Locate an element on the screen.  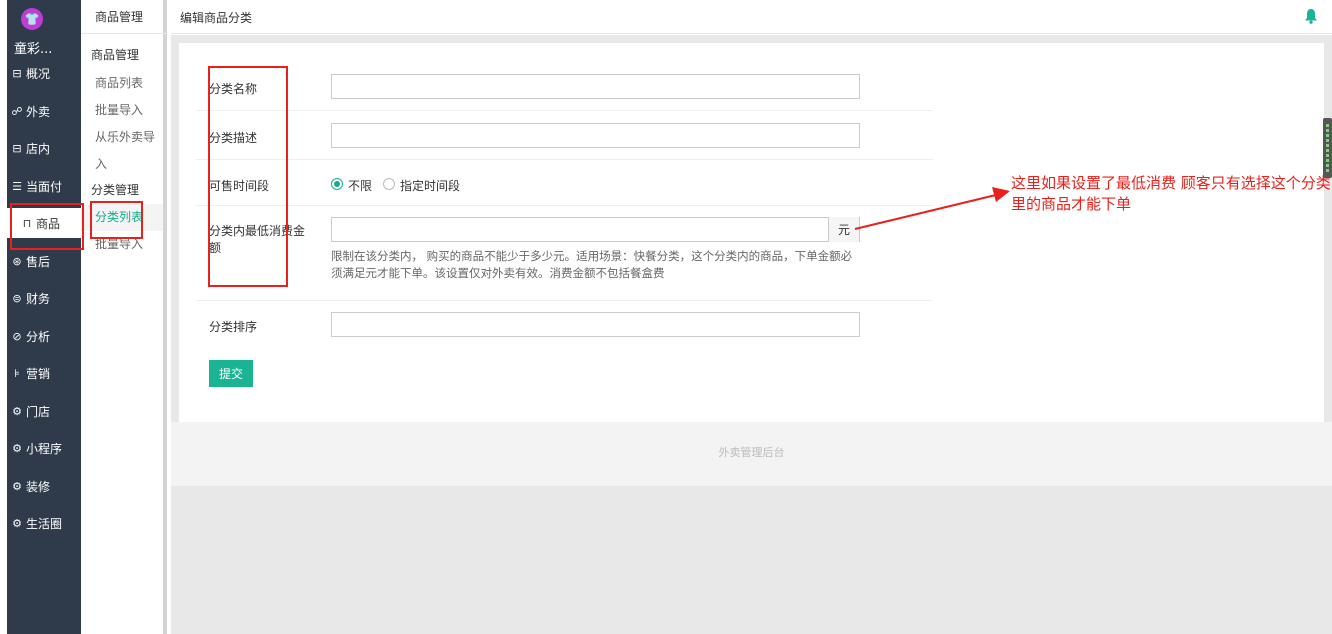
radio-unlimited is located at coordinates (337, 184).